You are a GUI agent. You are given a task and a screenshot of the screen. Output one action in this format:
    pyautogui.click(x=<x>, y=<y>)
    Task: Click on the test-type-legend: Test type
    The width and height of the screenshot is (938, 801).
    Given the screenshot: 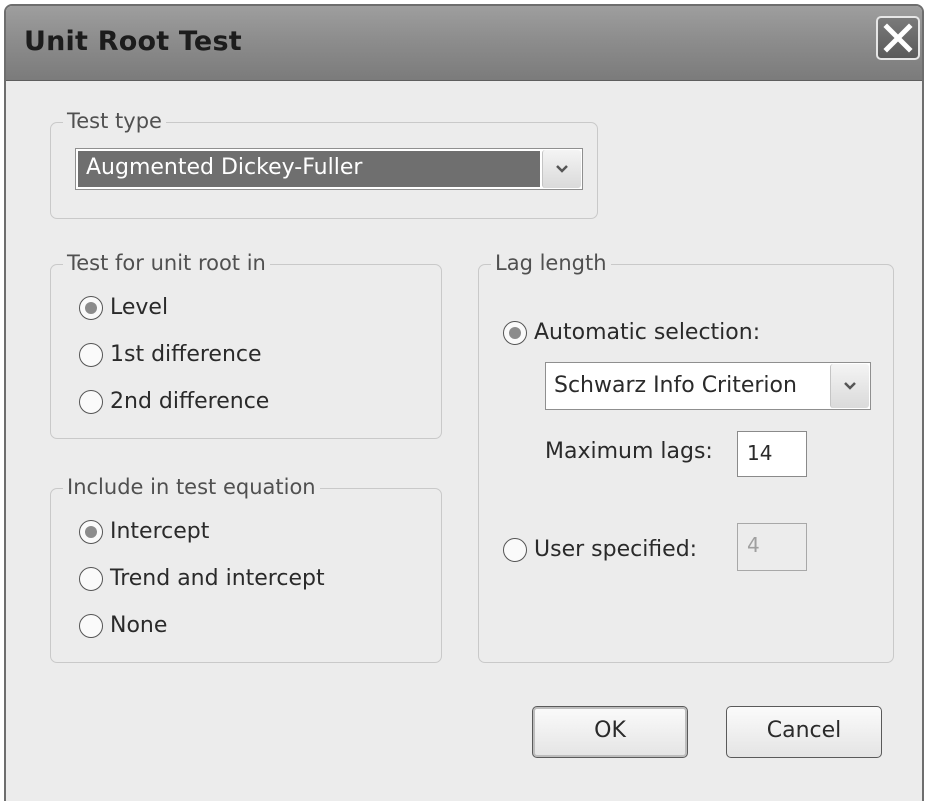 What is the action you would take?
    pyautogui.click(x=114, y=121)
    